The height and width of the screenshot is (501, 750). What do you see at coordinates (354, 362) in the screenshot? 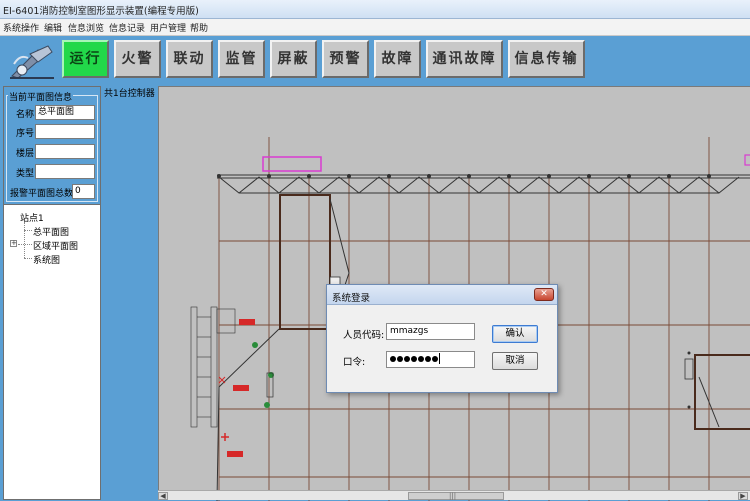
I see `password-label: 口令:` at bounding box center [354, 362].